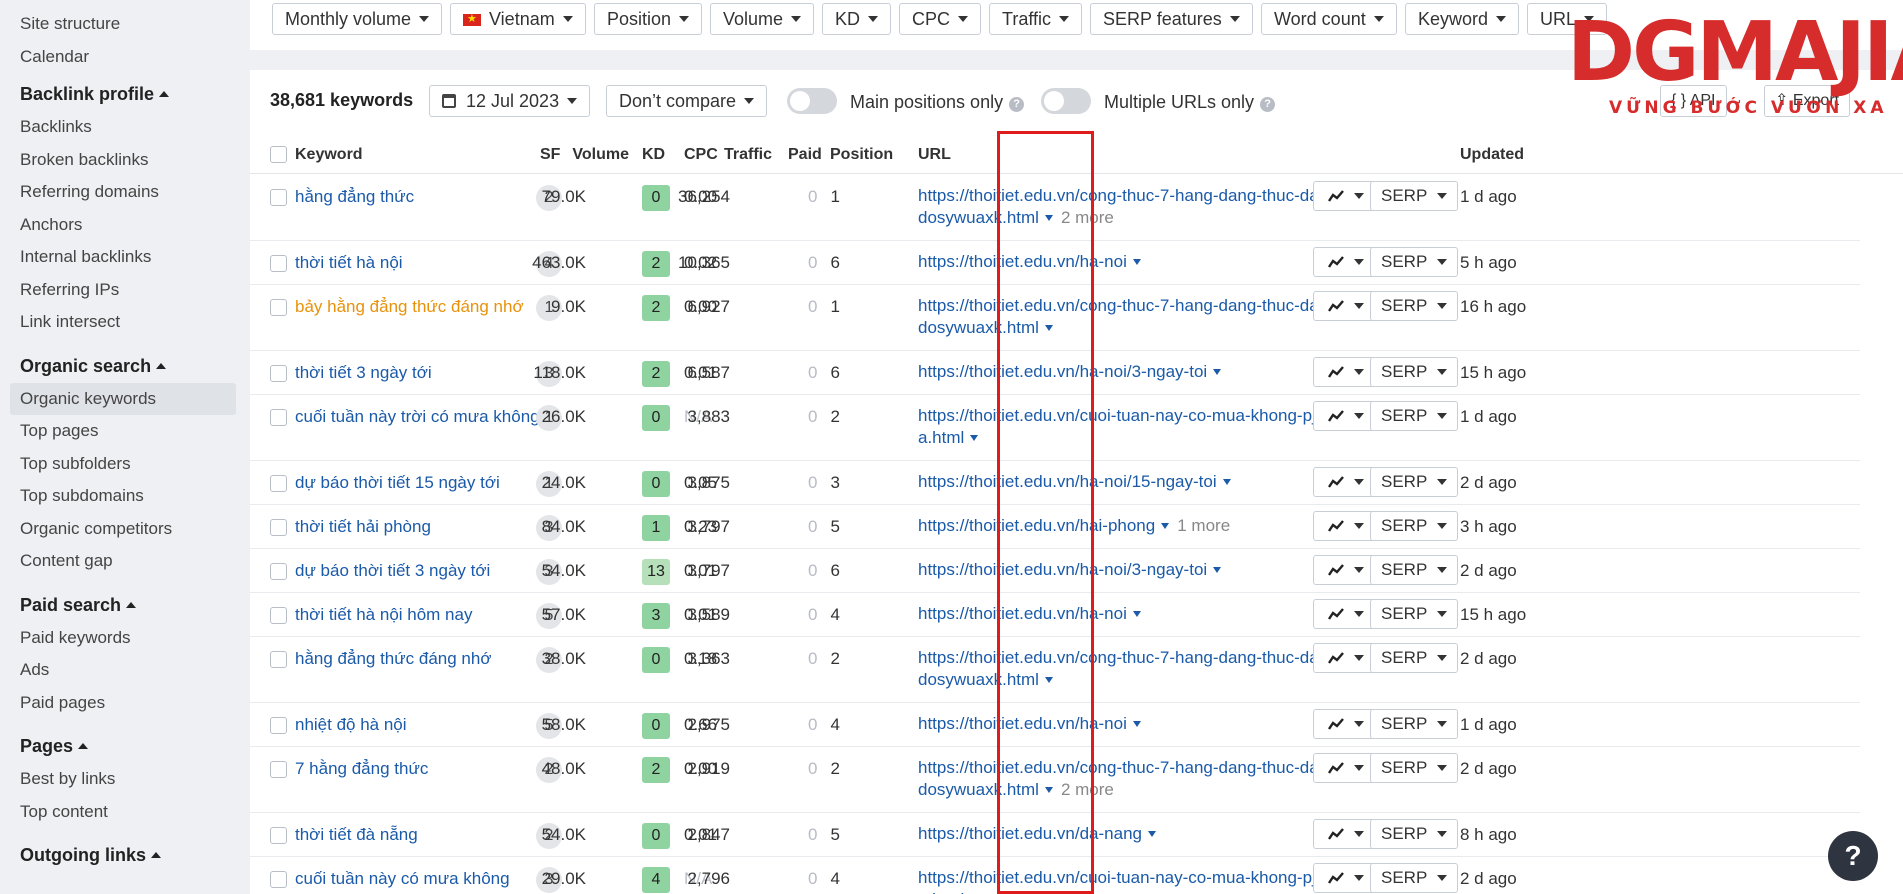  What do you see at coordinates (357, 19) in the screenshot?
I see `filter-dropdown: Monthly volume` at bounding box center [357, 19].